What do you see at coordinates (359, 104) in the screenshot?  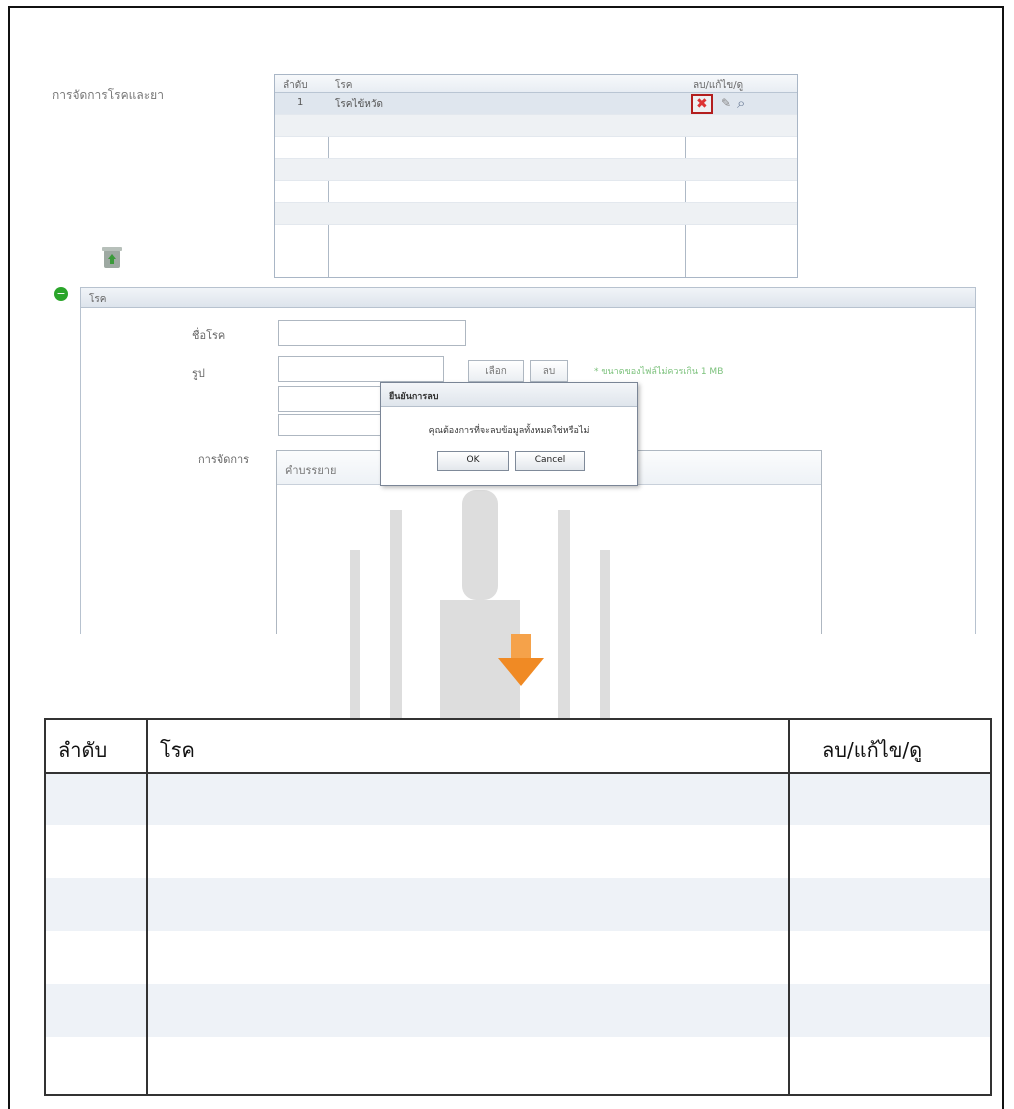 I see `row-disease: โรคไข้หวัด` at bounding box center [359, 104].